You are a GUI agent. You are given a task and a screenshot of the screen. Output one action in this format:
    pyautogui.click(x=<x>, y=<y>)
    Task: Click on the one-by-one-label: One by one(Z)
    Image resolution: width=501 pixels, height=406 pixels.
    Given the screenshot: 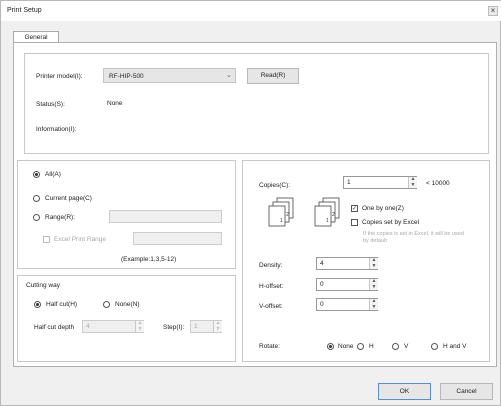 What is the action you would take?
    pyautogui.click(x=383, y=208)
    